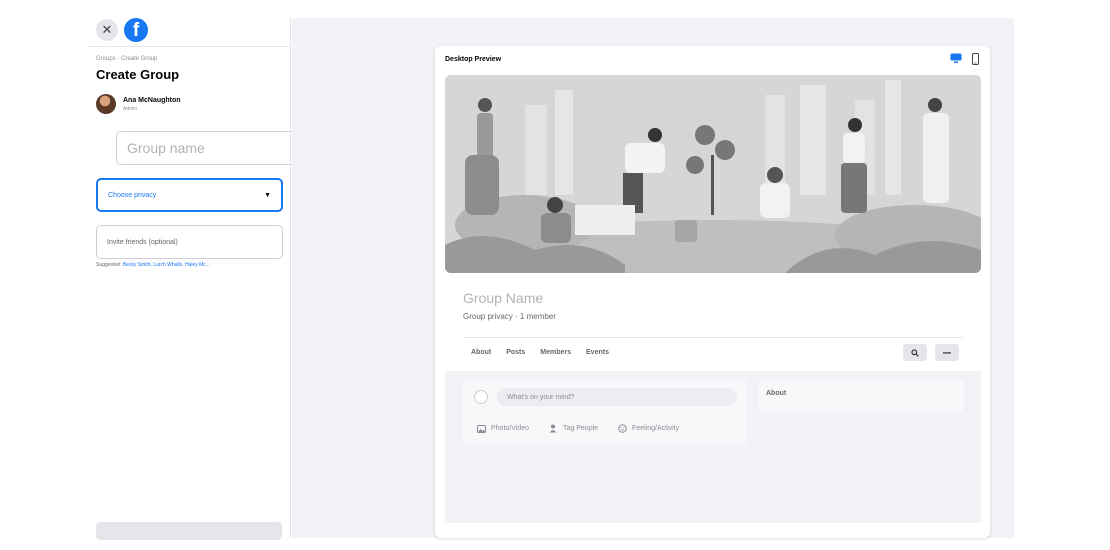  I want to click on tabs-divider, so click(713, 337).